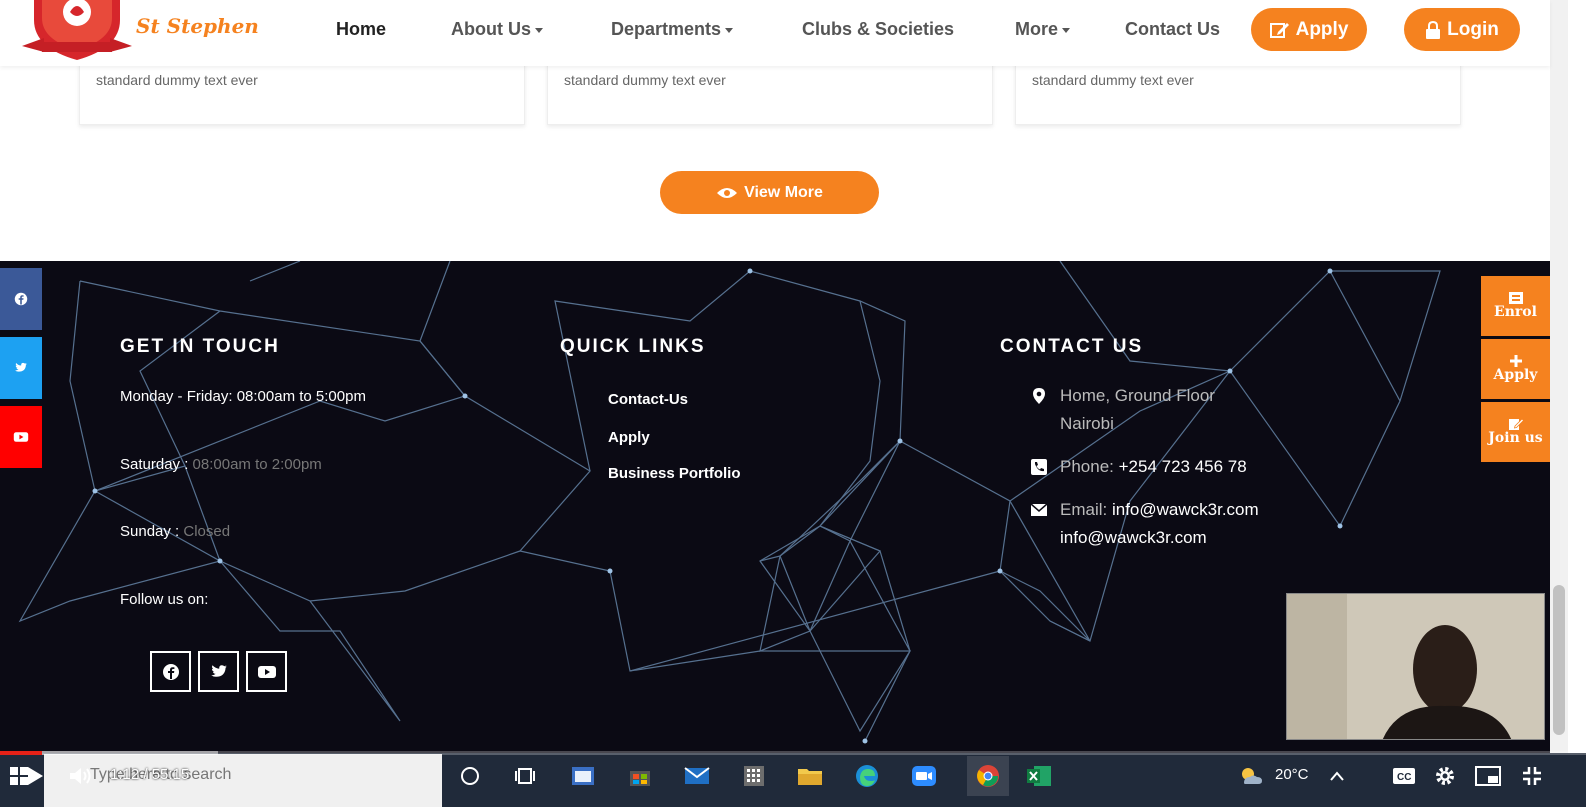  I want to click on side-twitter-button, so click(21, 368).